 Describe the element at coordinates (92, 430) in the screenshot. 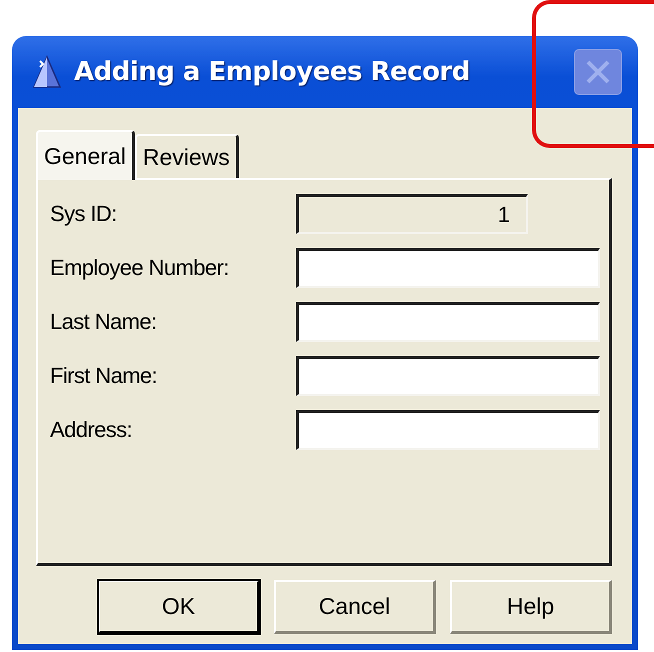

I see `field-label: Address:` at that location.